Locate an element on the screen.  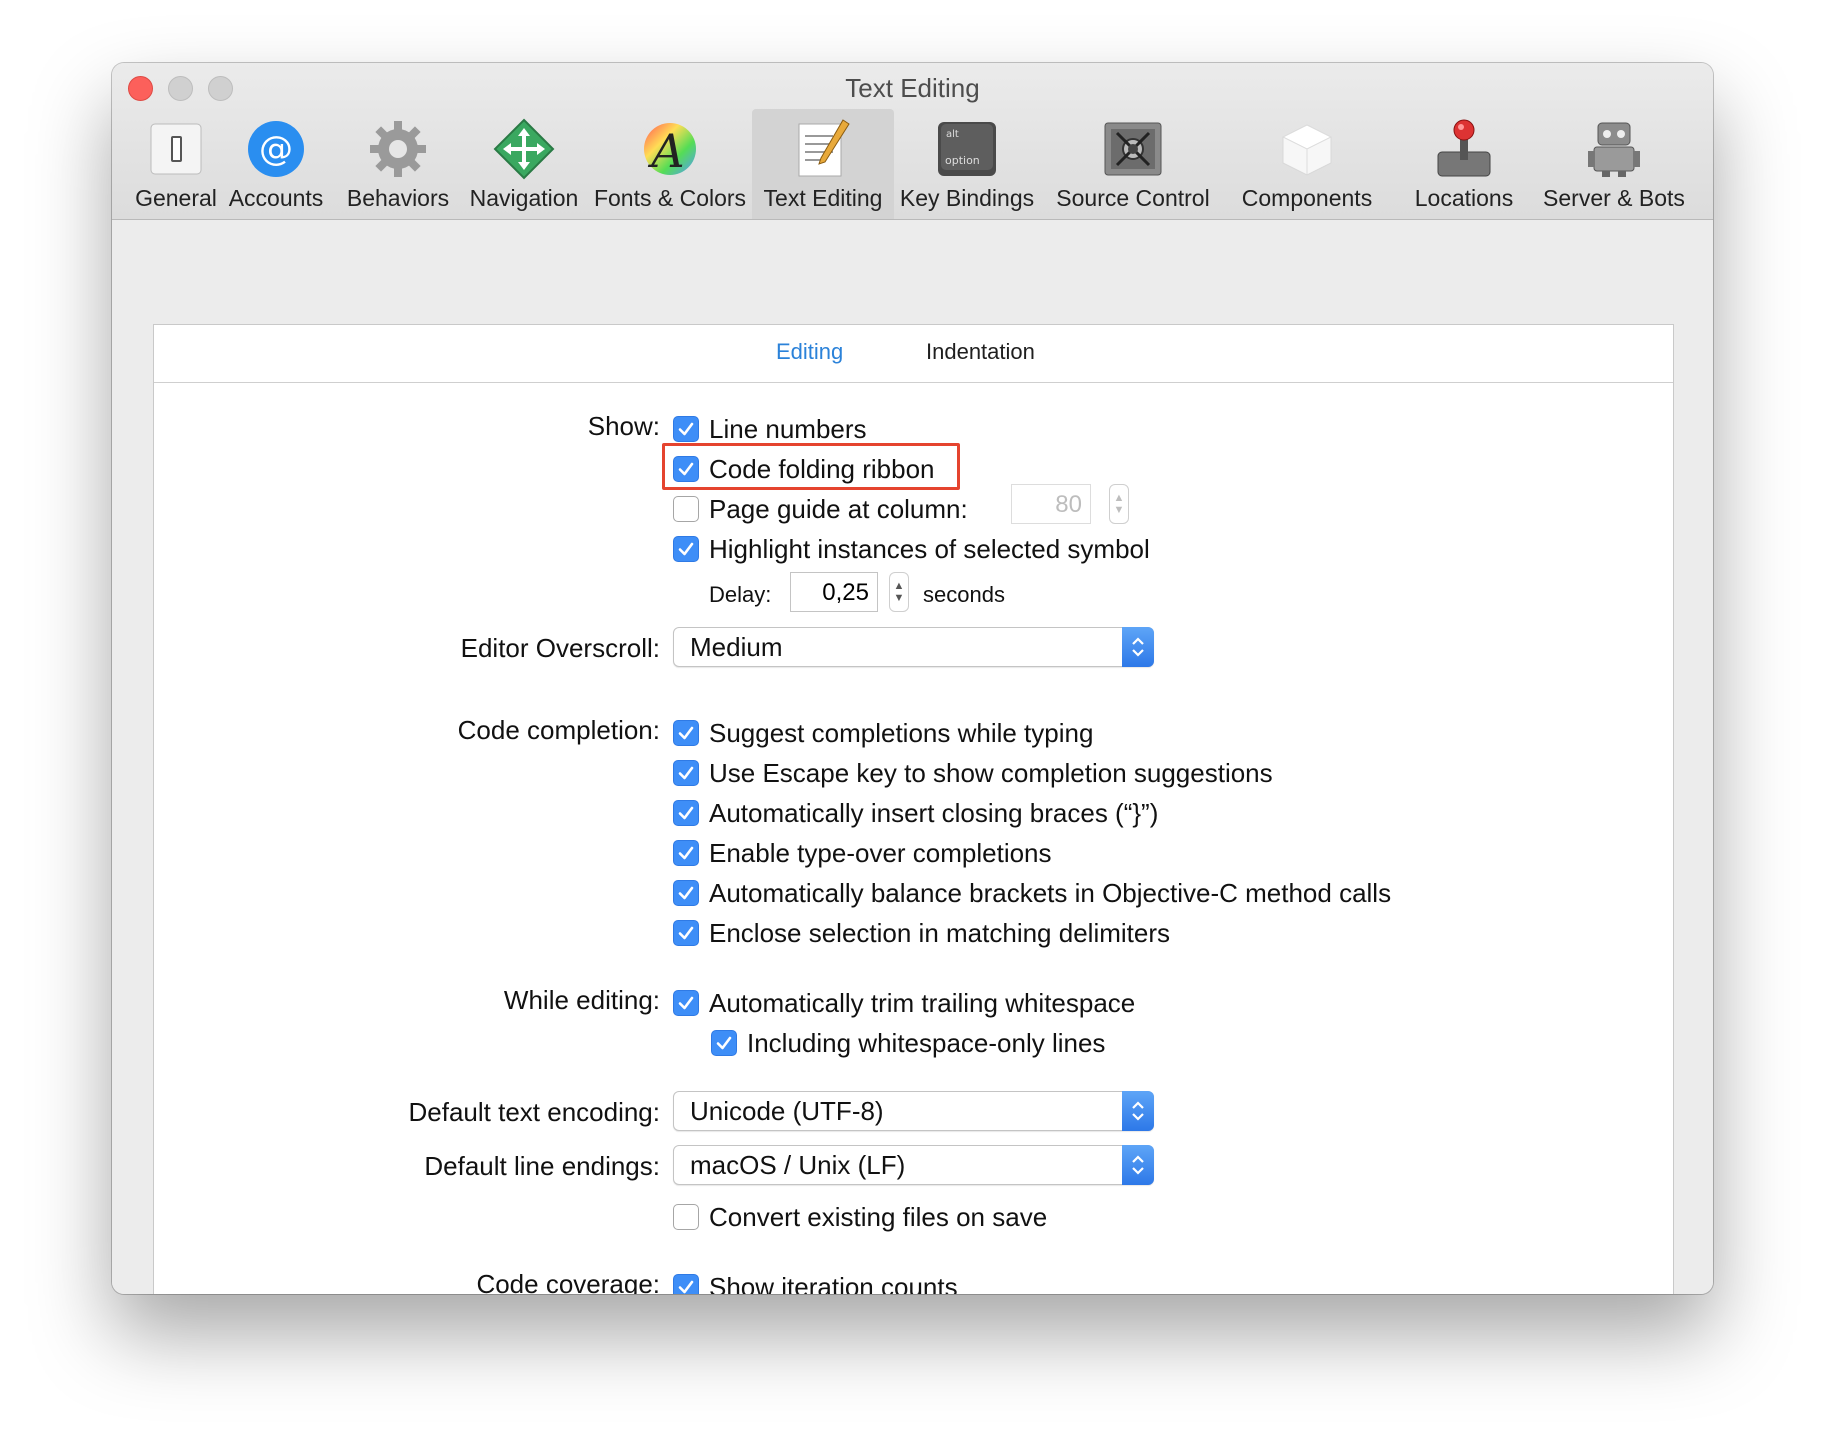
iteration-counts-option: Show iteration counts is located at coordinates (815, 1282).